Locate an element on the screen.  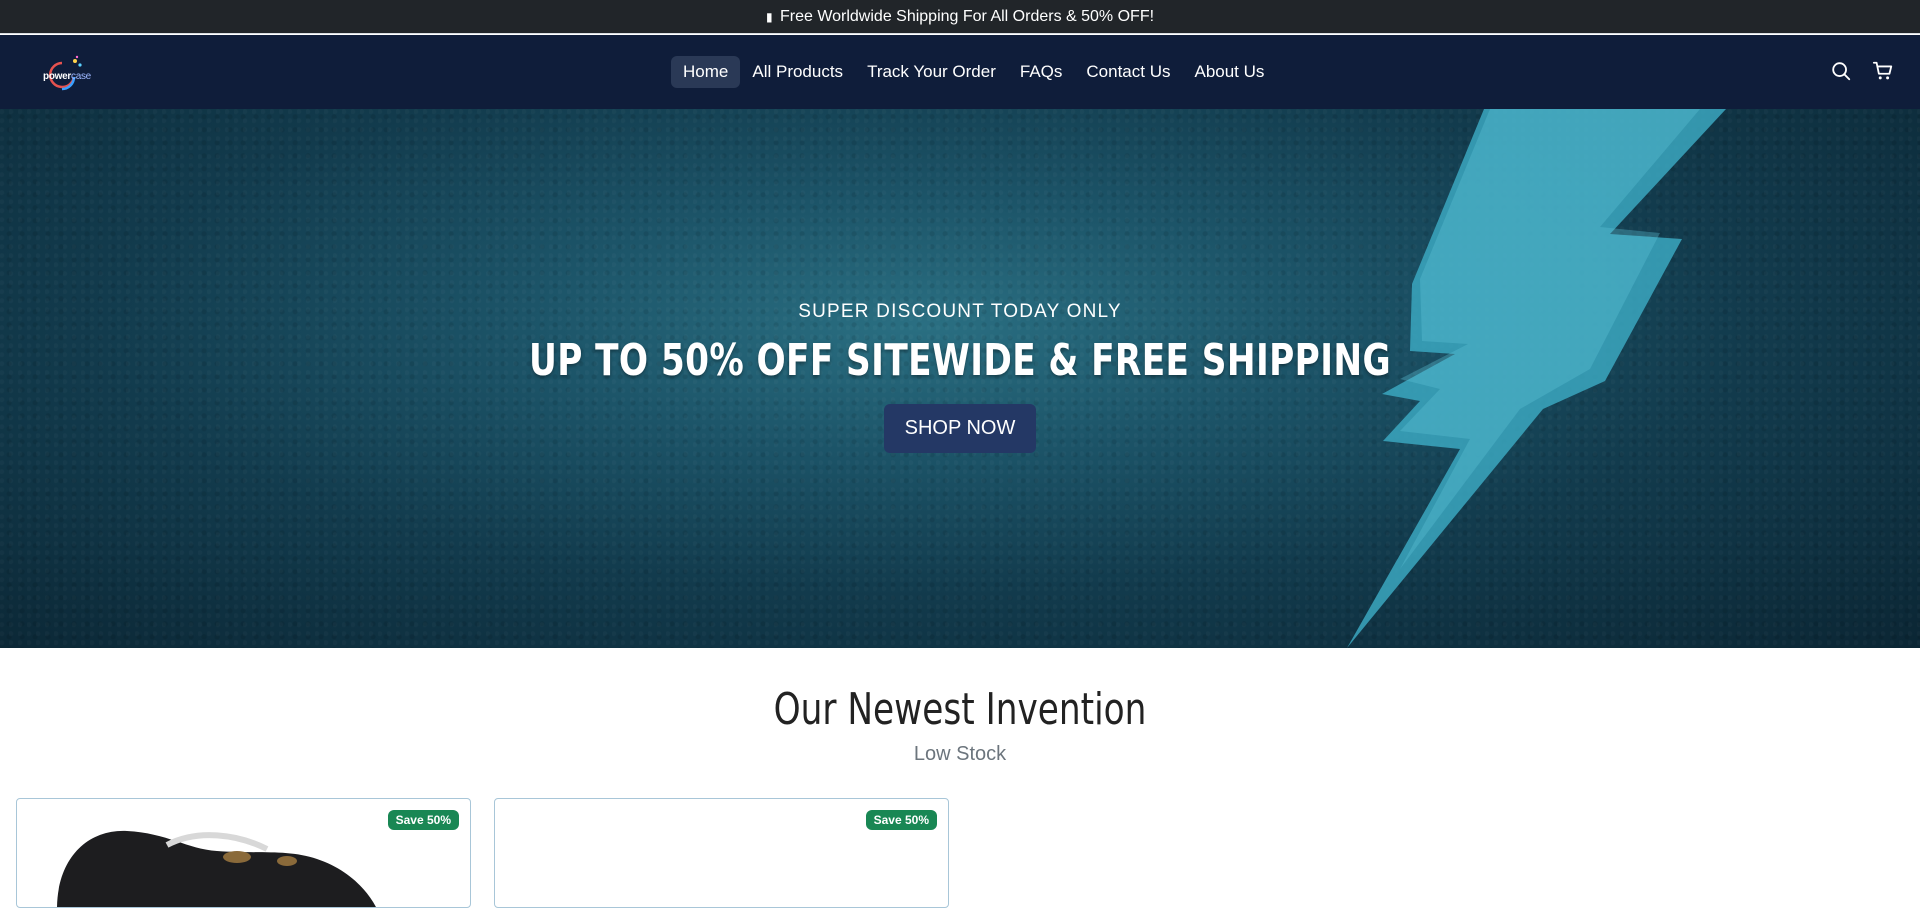
nav-track-order: Track Your Order is located at coordinates (931, 72).